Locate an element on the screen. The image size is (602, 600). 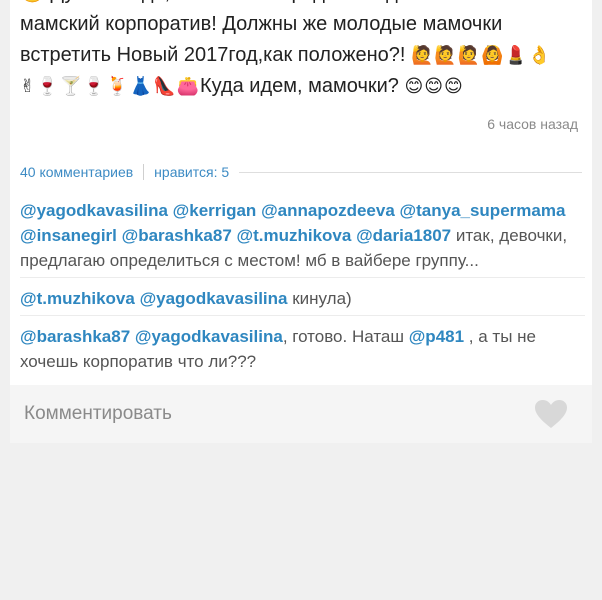
post-stats: 40 комментариев нравится: 5 is located at coordinates (301, 172).